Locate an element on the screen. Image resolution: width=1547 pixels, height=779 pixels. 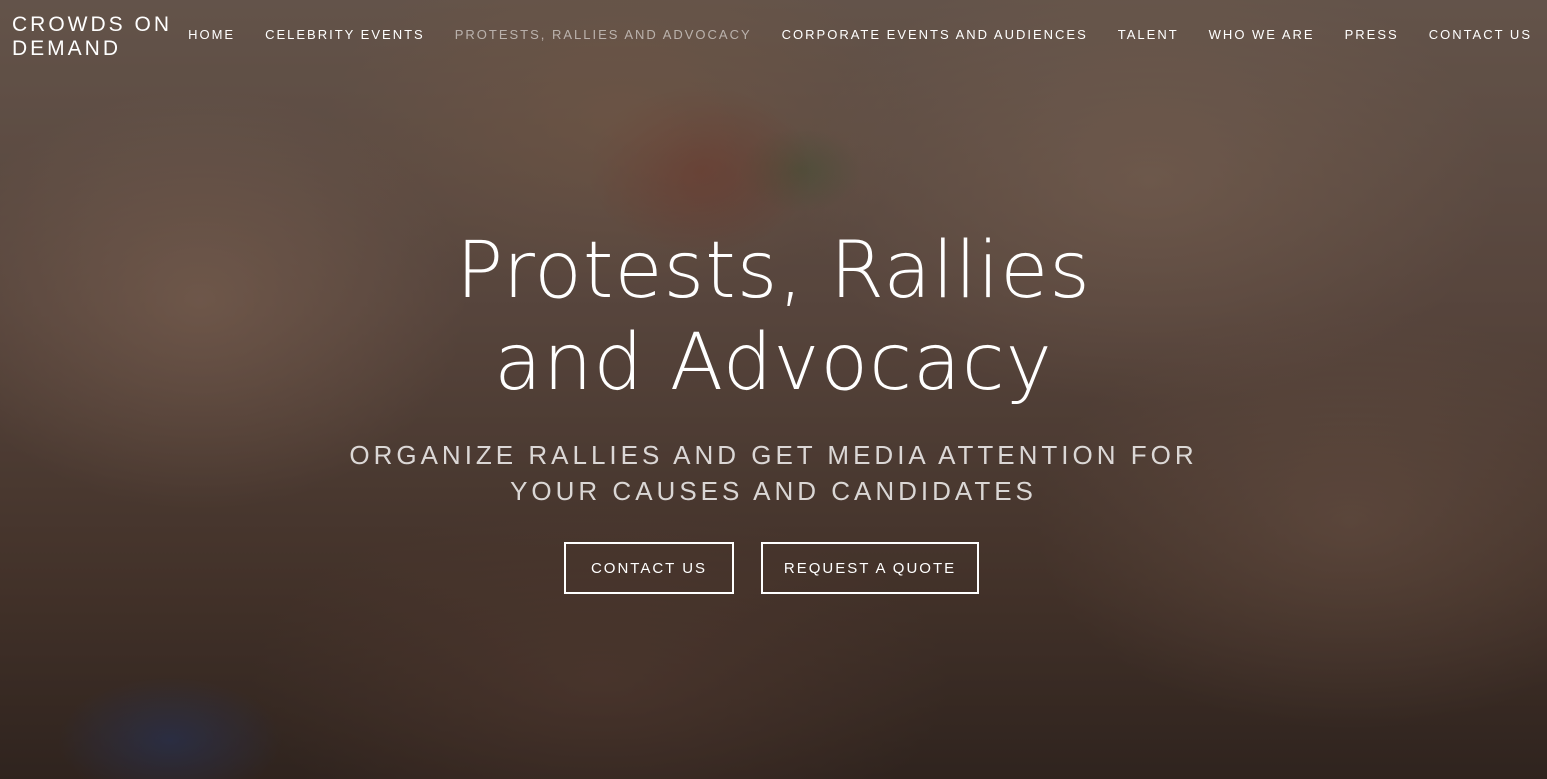
contact-us-button: CONTACT US is located at coordinates (649, 568).